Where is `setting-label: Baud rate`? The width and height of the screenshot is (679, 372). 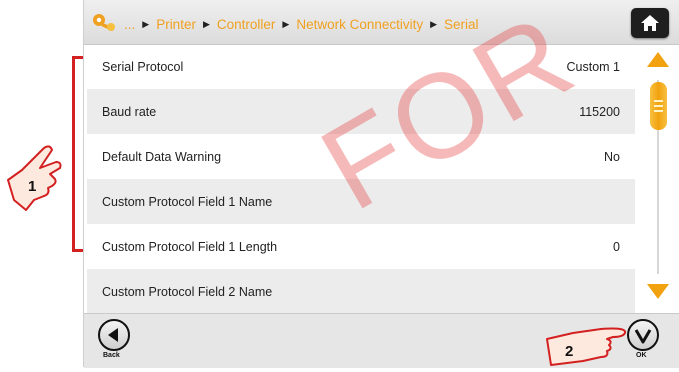 setting-label: Baud rate is located at coordinates (129, 111).